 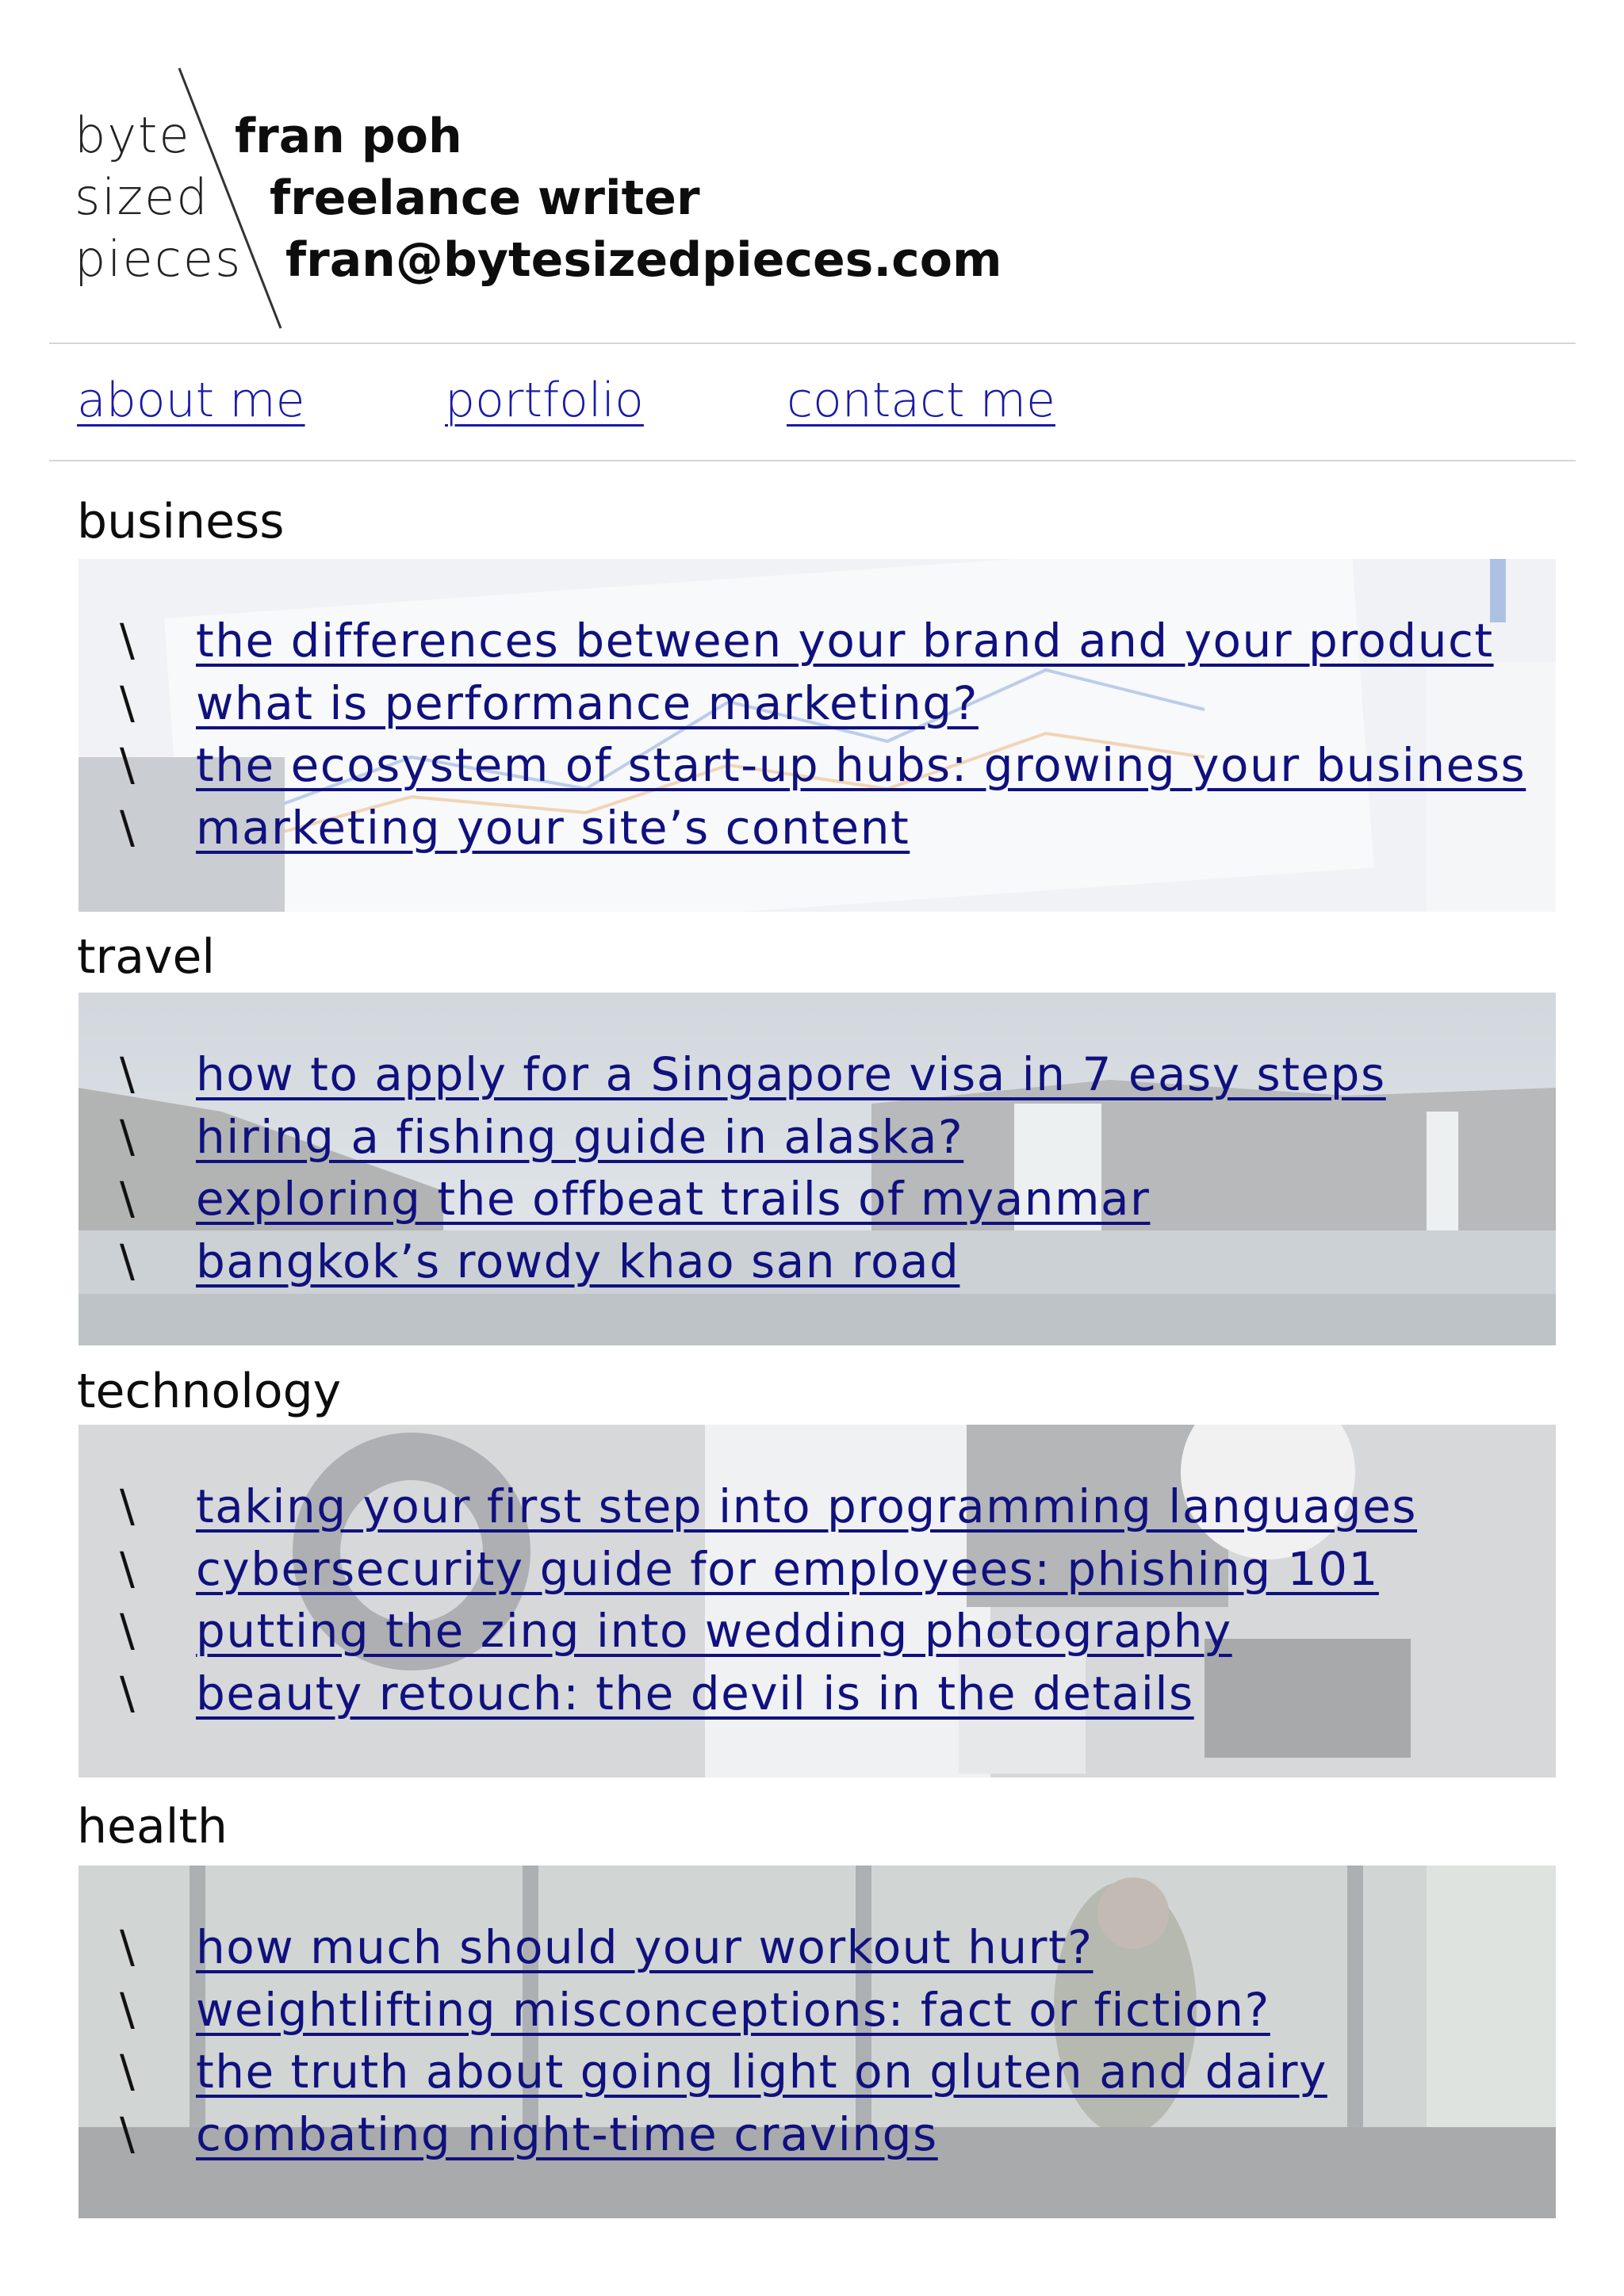 What do you see at coordinates (812, 461) in the screenshot?
I see `nav-divider` at bounding box center [812, 461].